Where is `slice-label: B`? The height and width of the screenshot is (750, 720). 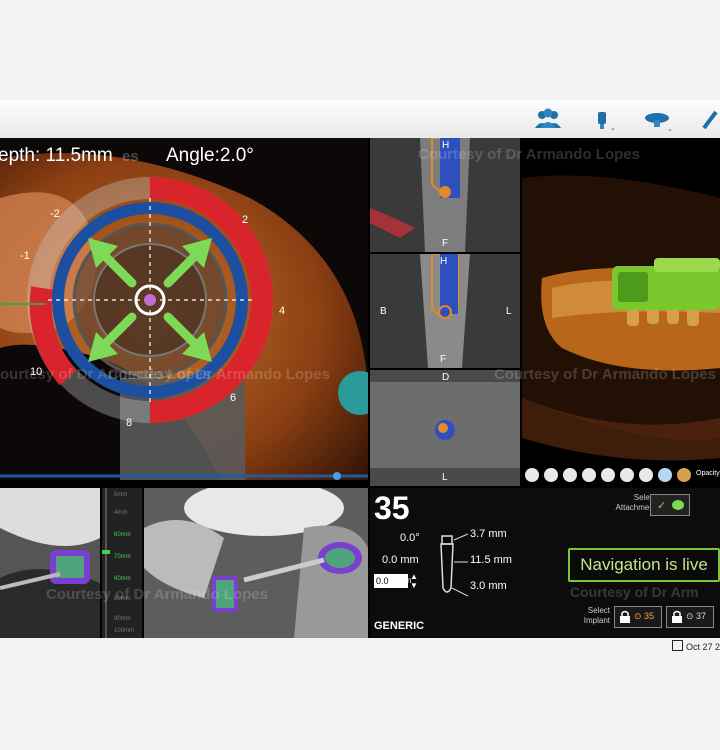 slice-label: B is located at coordinates (383, 311).